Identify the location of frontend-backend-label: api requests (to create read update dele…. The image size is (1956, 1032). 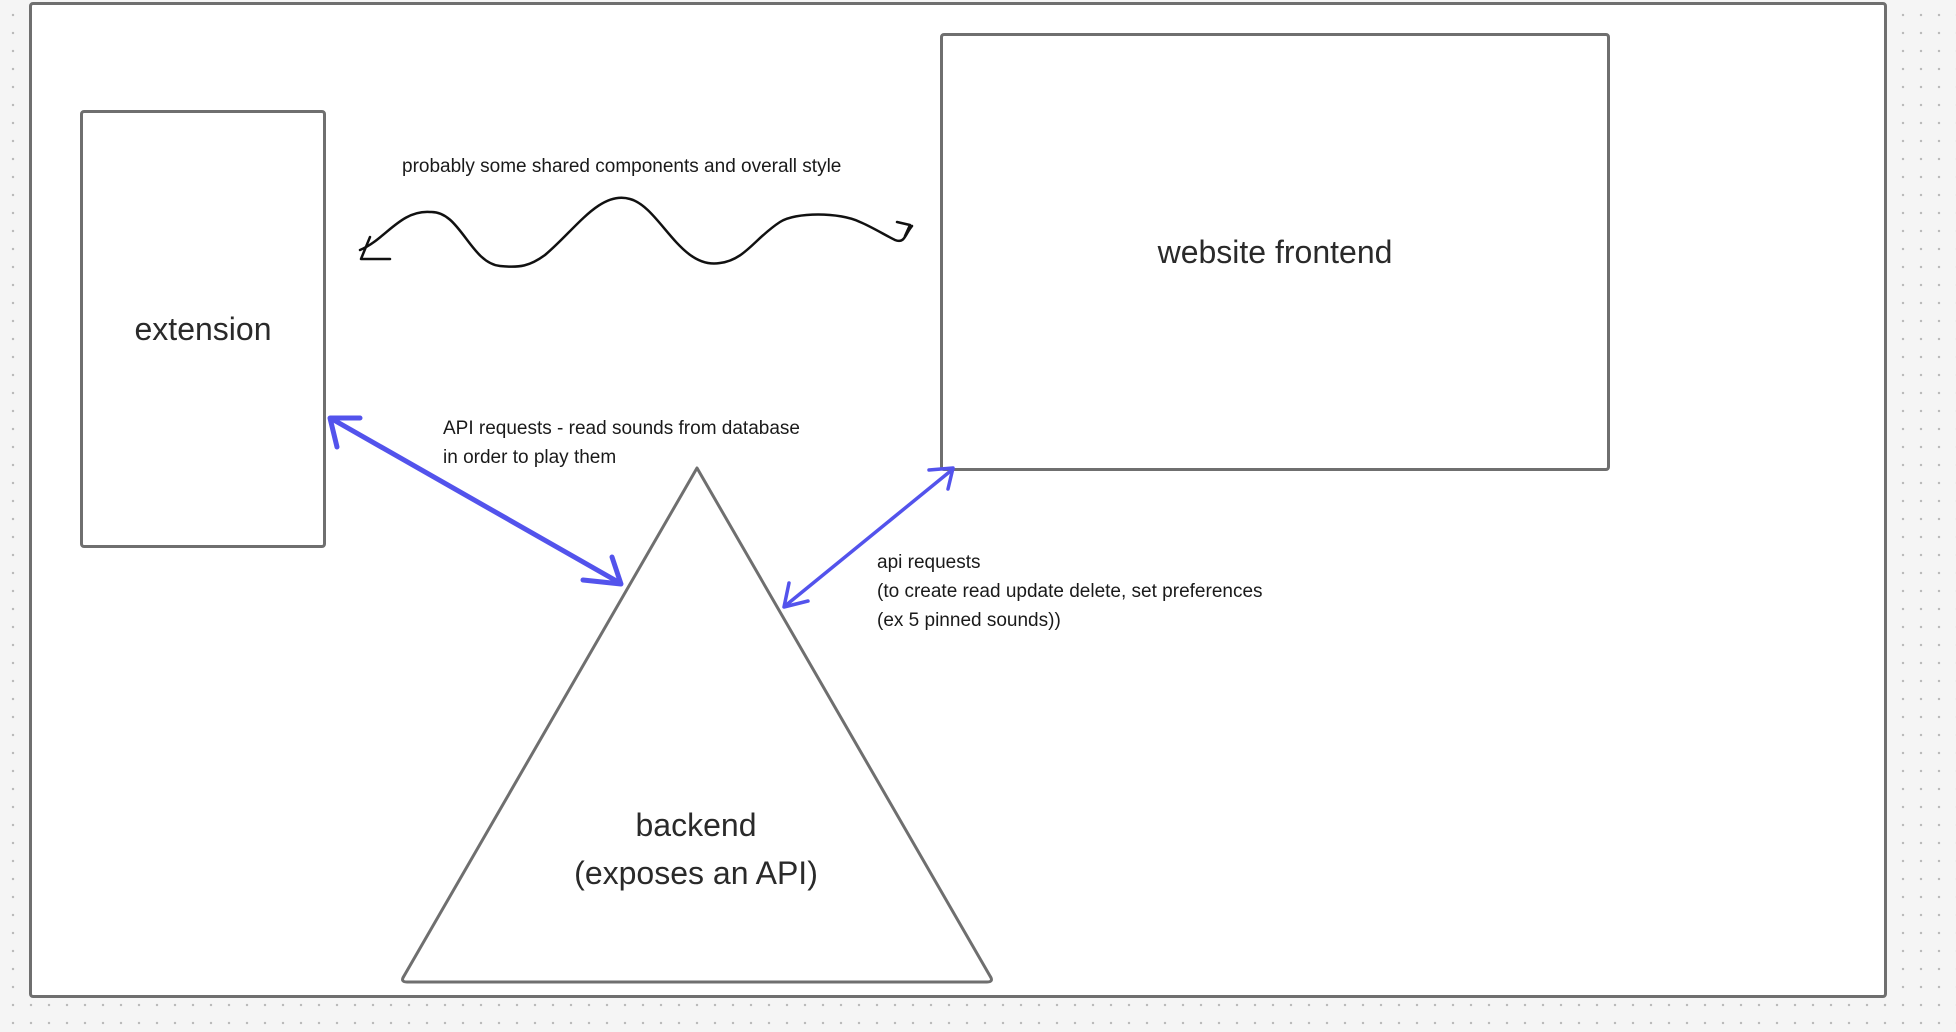
(1070, 591).